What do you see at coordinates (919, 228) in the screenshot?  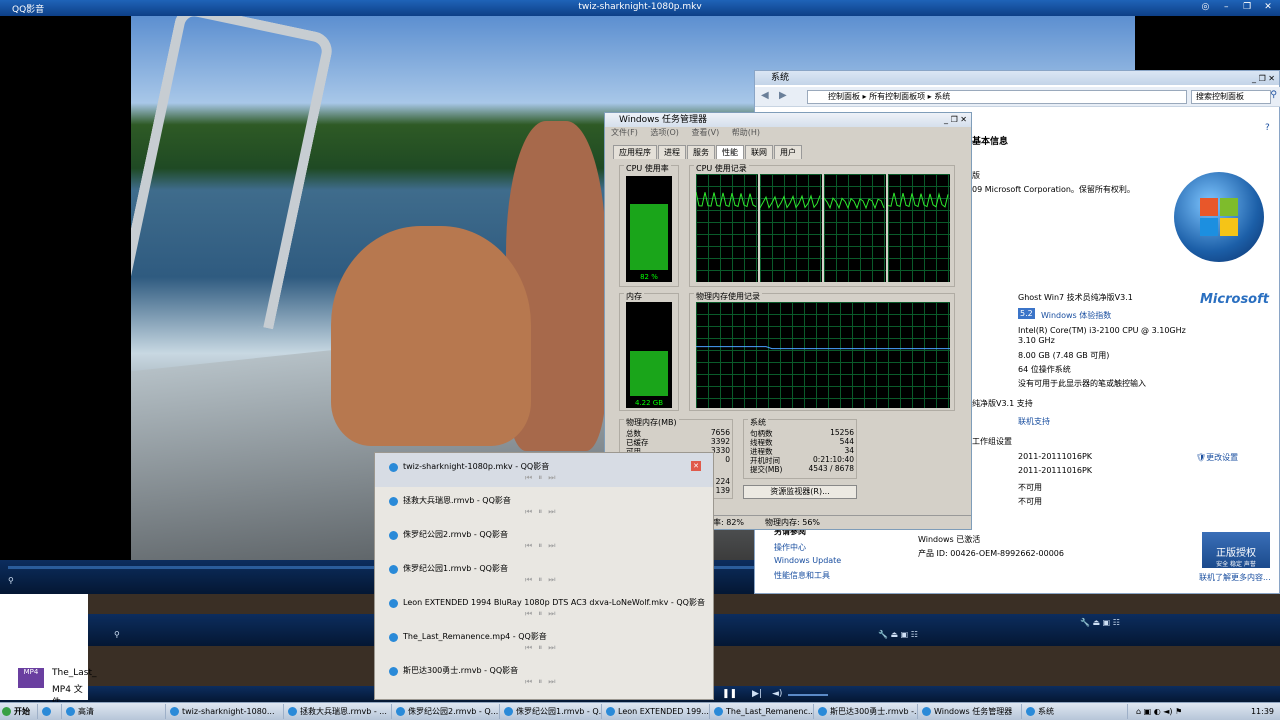 I see `cpu-core-graph` at bounding box center [919, 228].